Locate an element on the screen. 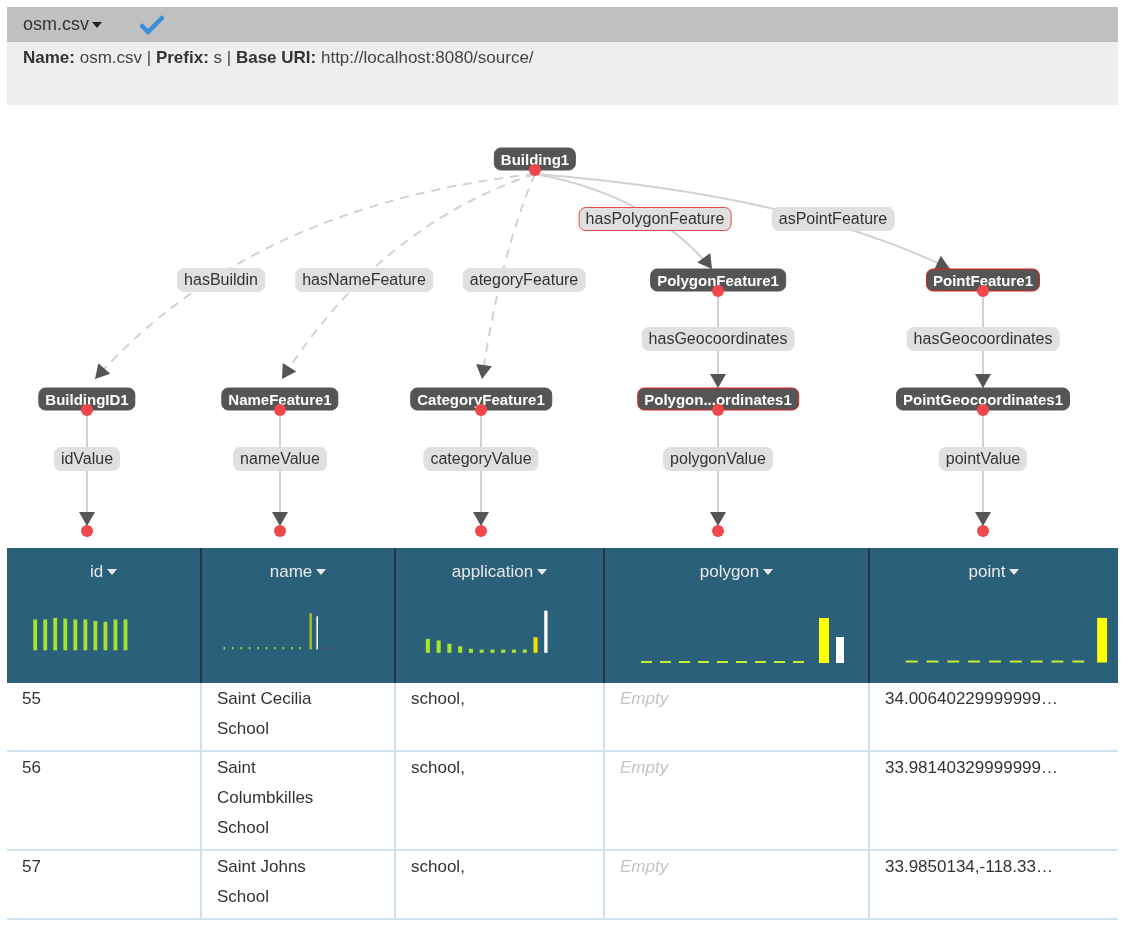 This screenshot has width=1125, height=929. graph-node: CategoryFeature1 is located at coordinates (481, 399).